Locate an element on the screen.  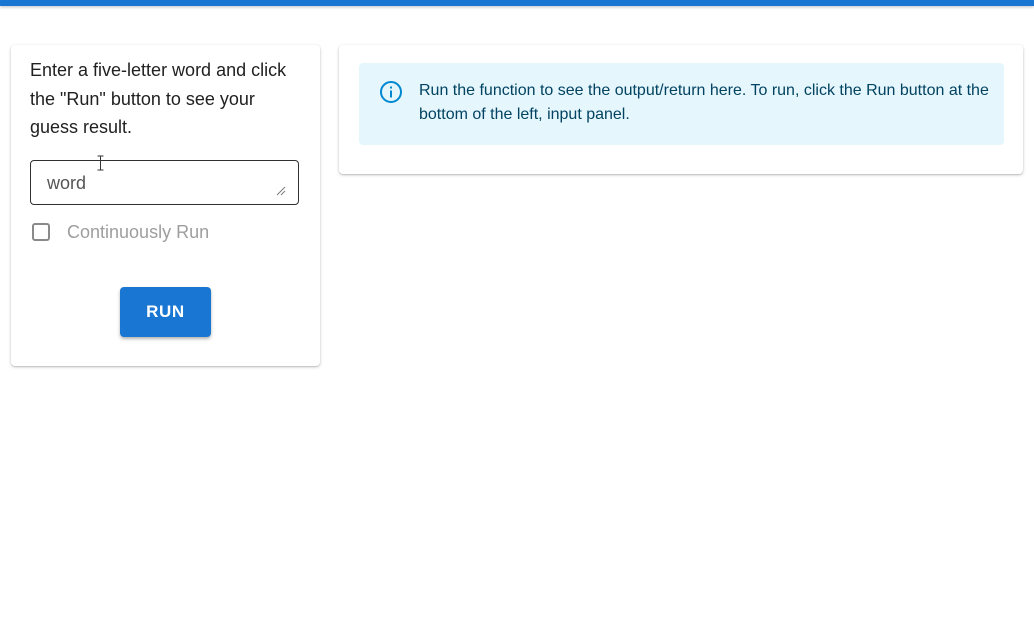
info-circle-icon is located at coordinates (391, 92).